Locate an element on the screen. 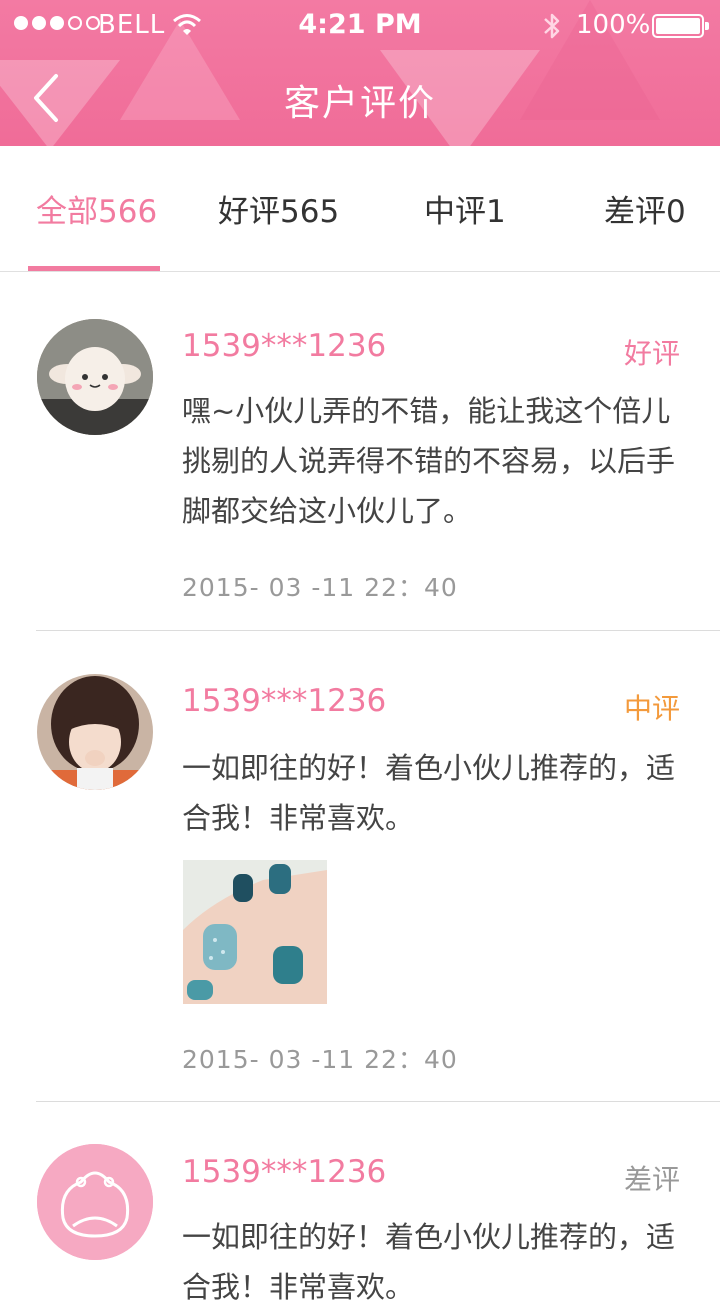 The image size is (720, 1312). nav-bar: BELL 4:21 PM 100% 客户评价 is located at coordinates (360, 73).